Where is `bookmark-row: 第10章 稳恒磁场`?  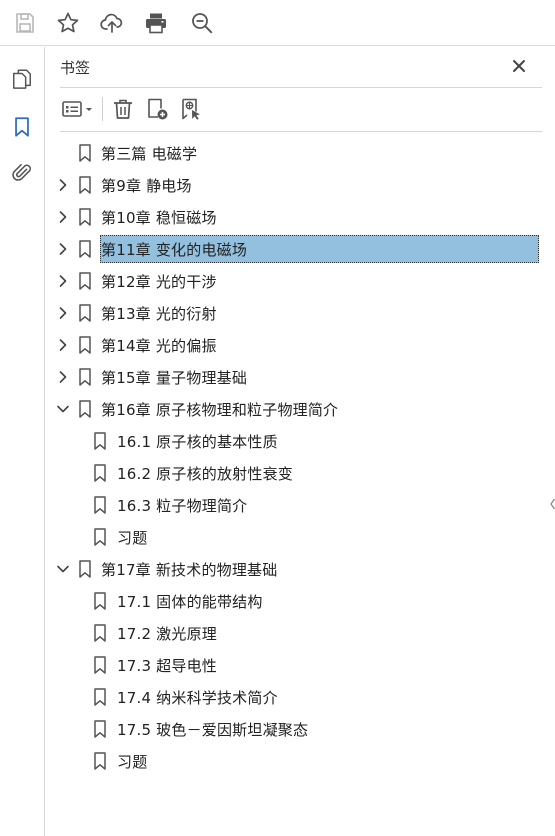
bookmark-row: 第10章 稳恒磁场 is located at coordinates (300, 217).